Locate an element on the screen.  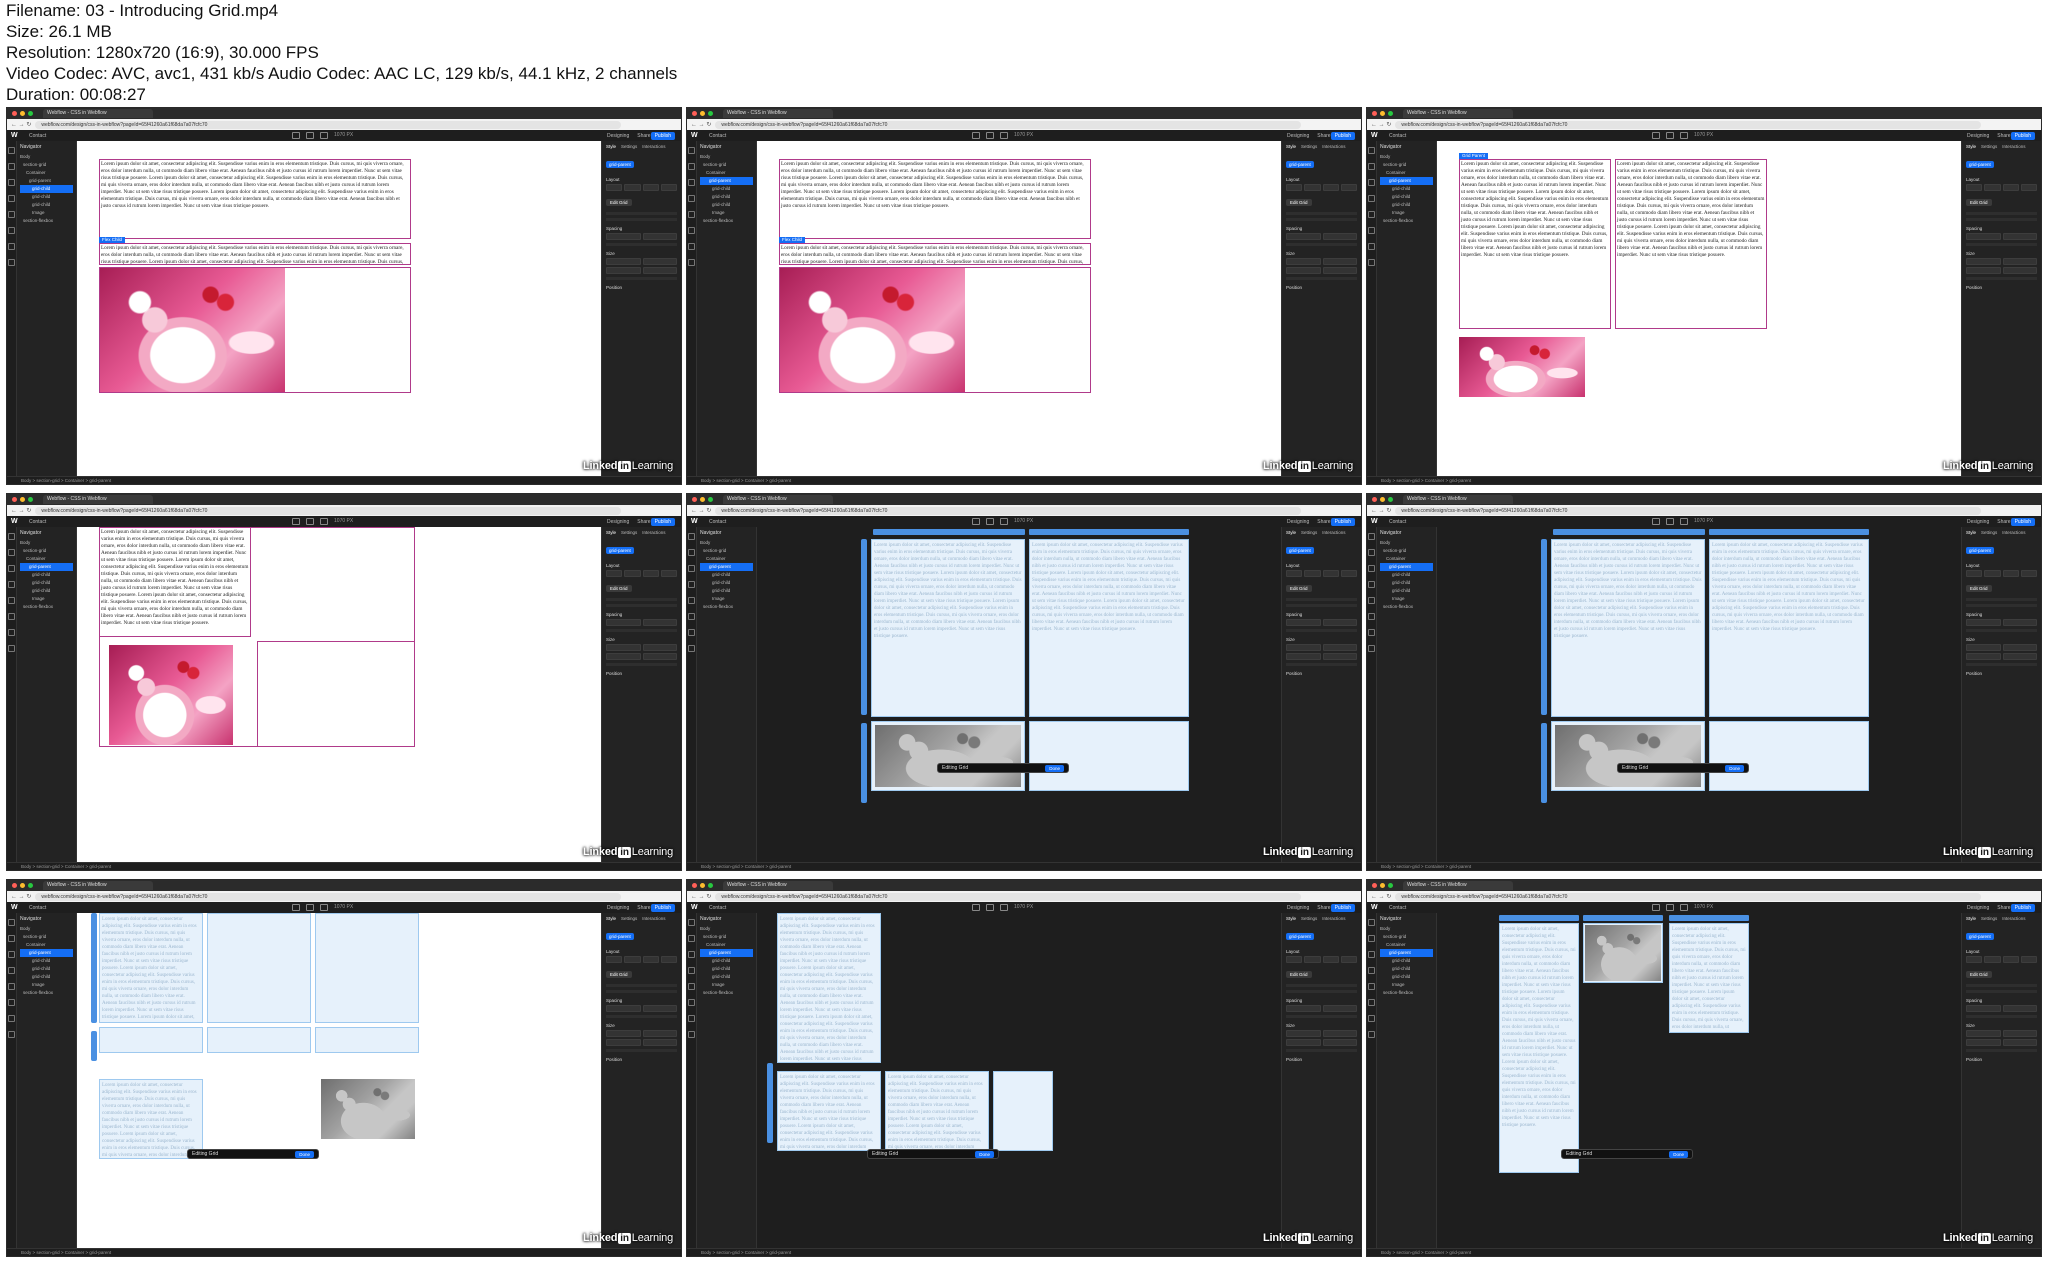
min-height-input is located at coordinates (2019, 1042).